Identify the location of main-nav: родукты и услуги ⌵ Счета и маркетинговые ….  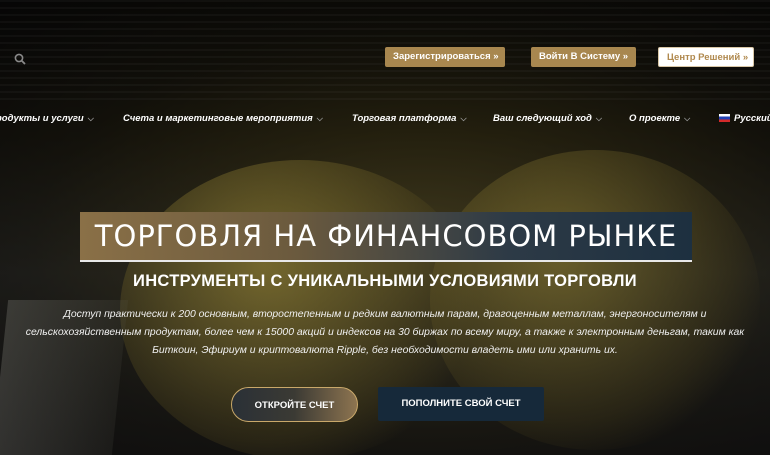
(385, 120).